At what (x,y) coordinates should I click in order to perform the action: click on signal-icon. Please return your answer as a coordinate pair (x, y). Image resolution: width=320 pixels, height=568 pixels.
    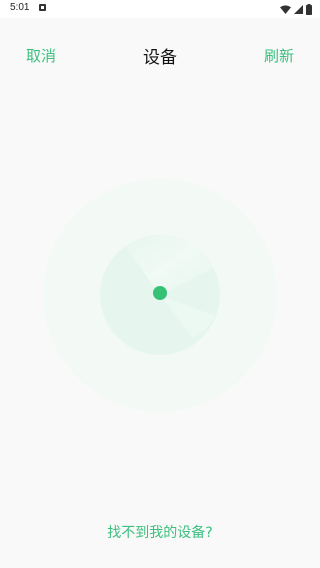
    Looking at the image, I should click on (298, 9).